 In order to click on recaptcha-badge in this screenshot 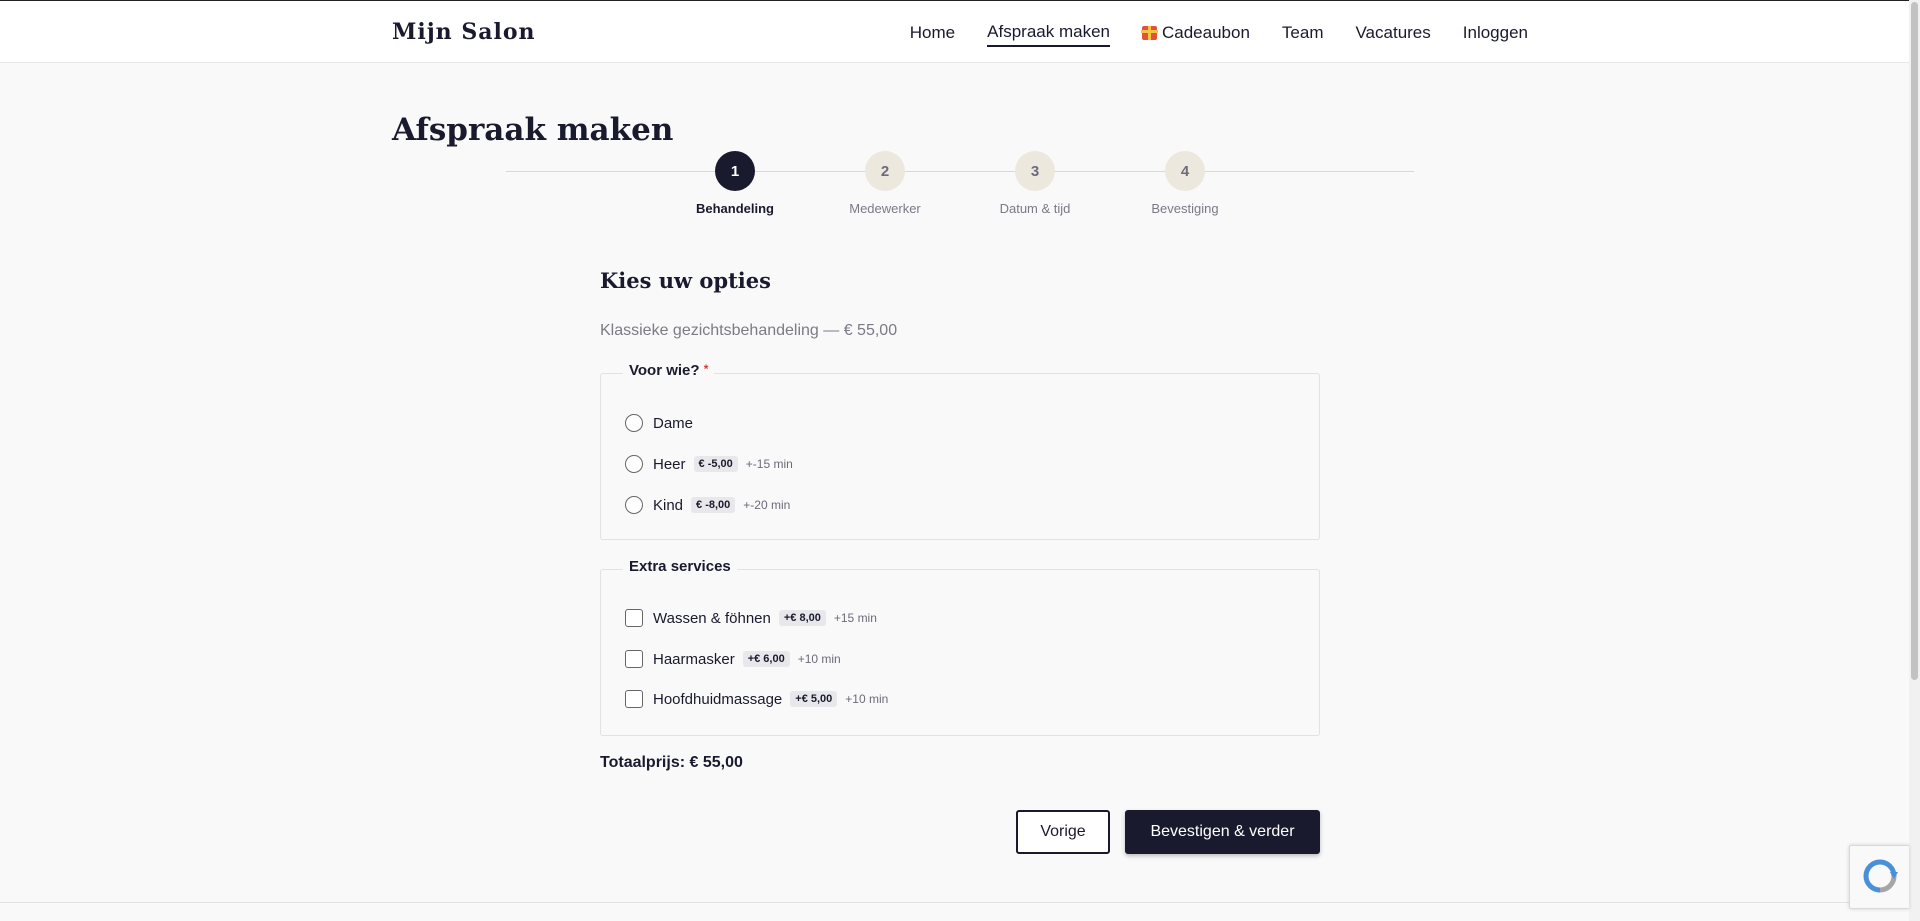, I will do `click(1879, 877)`.